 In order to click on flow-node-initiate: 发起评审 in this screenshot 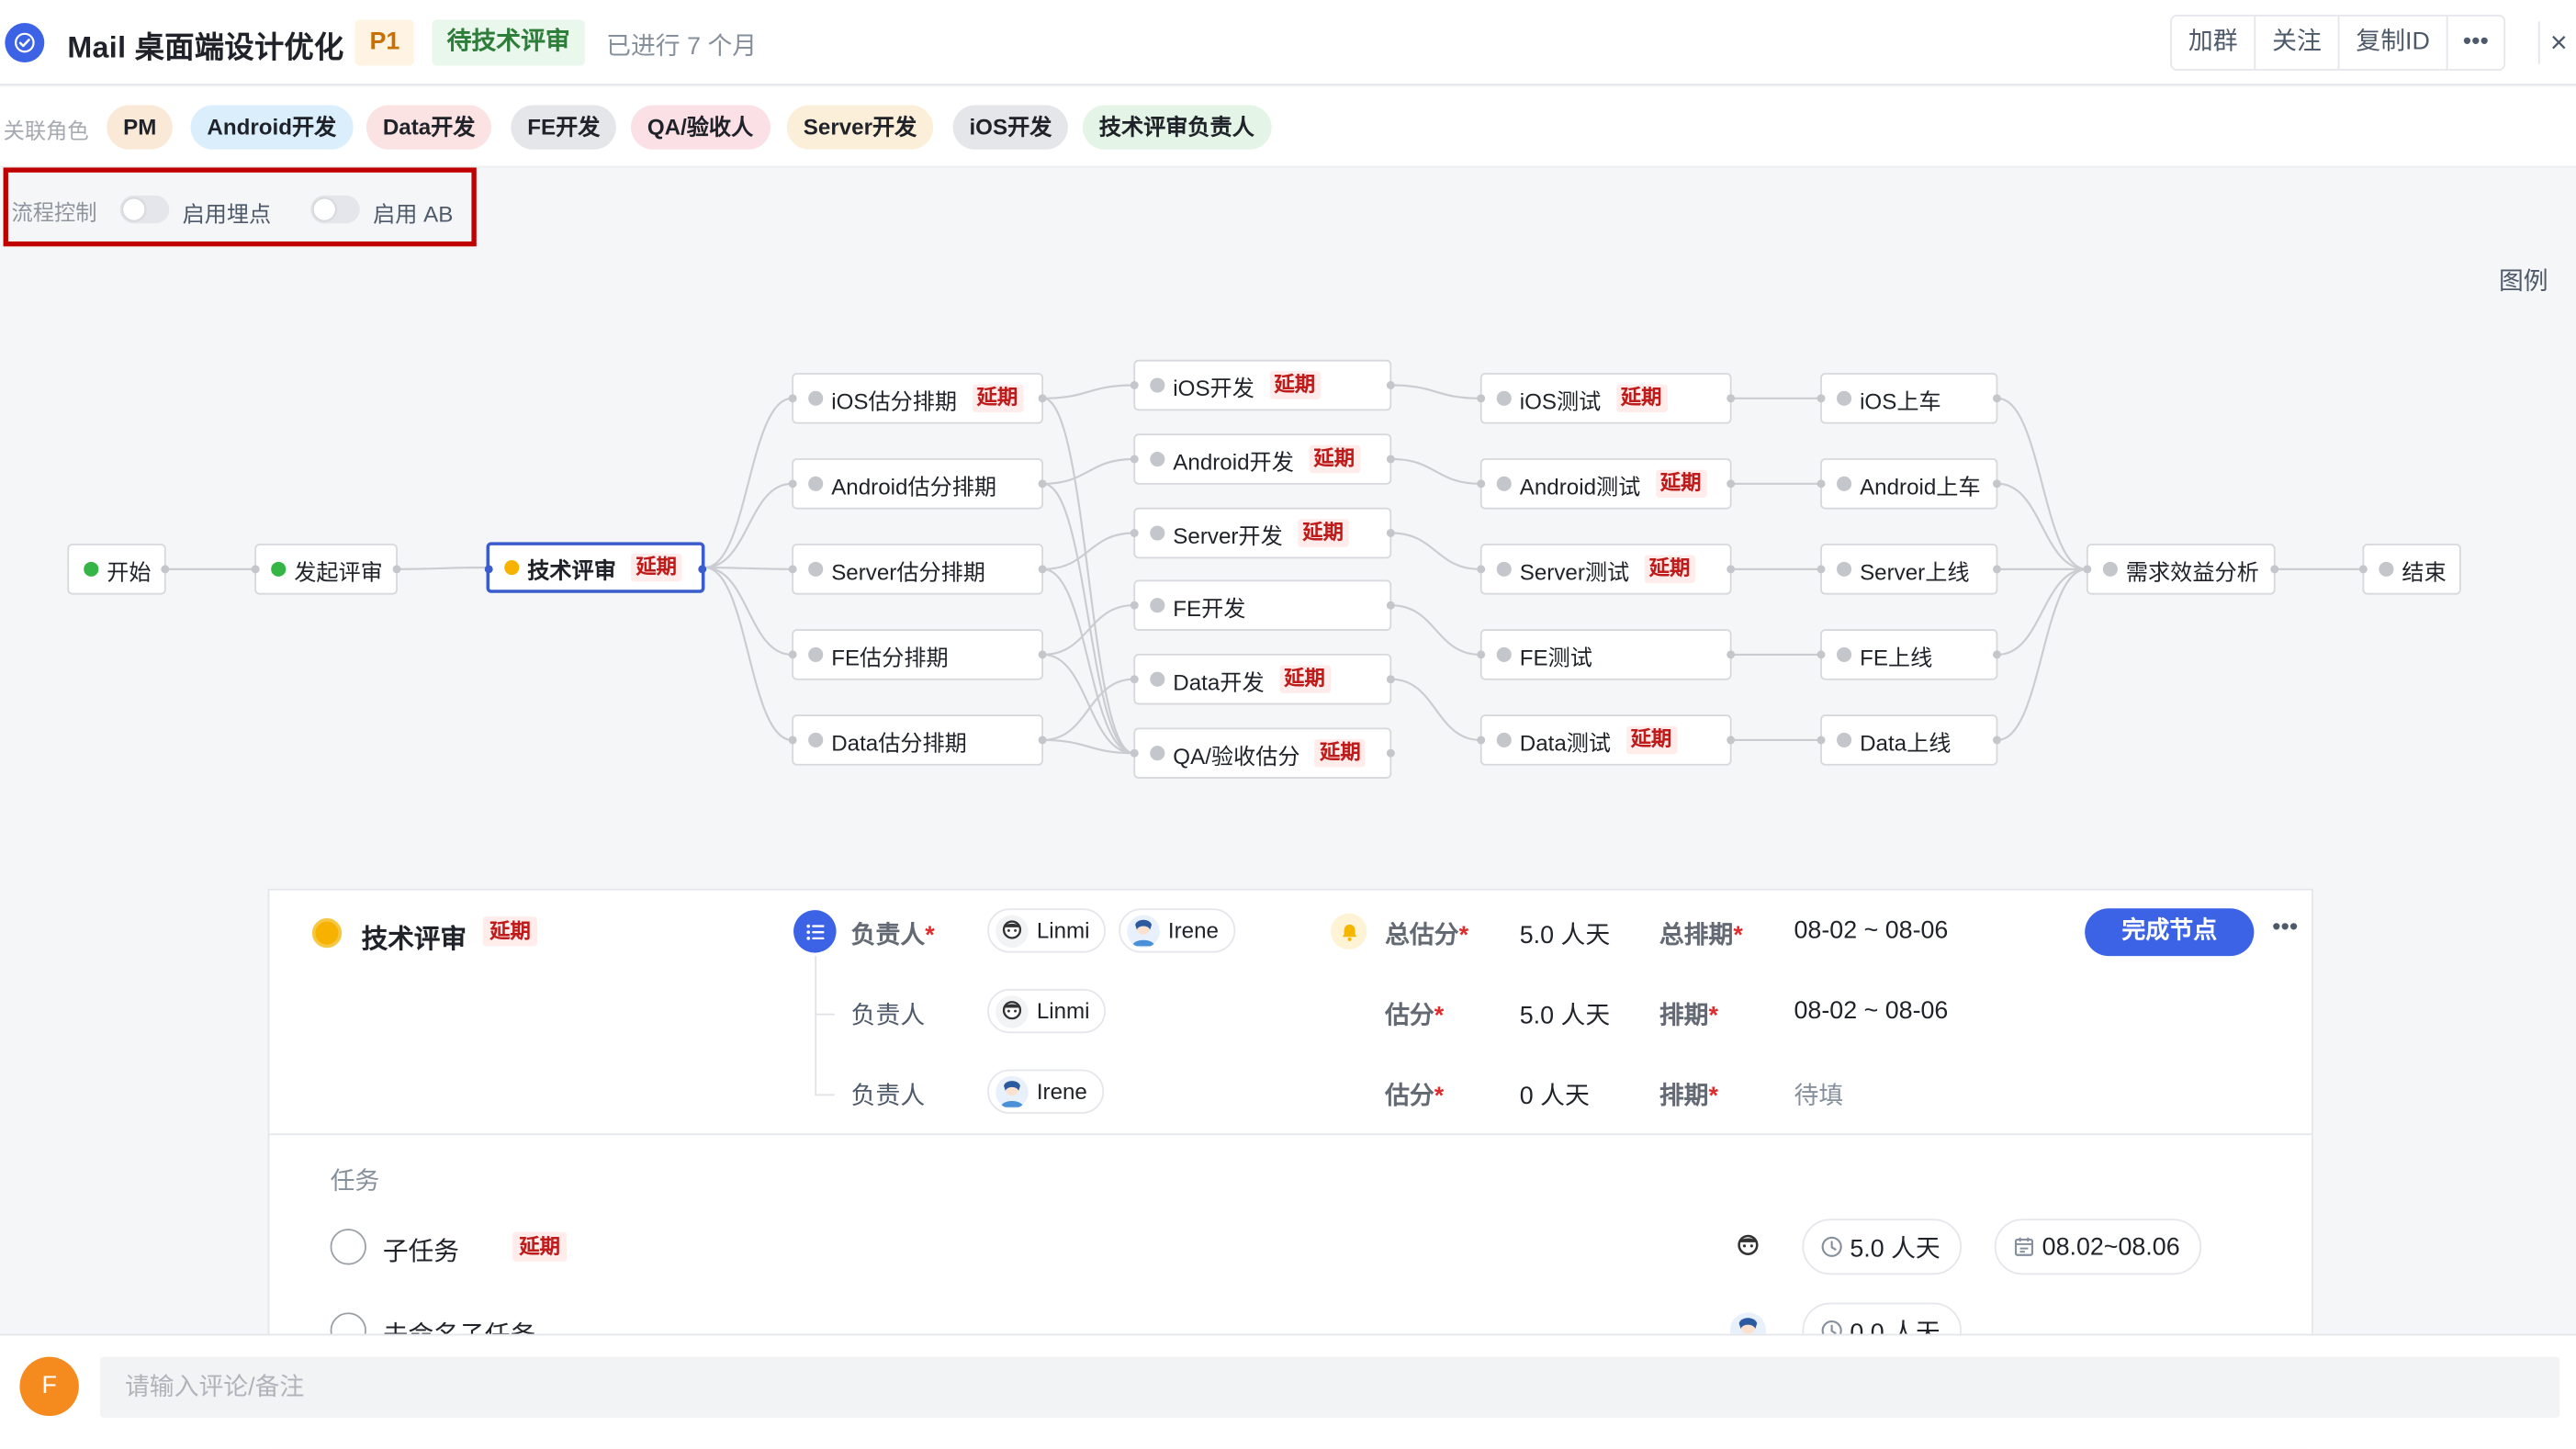, I will do `click(326, 569)`.